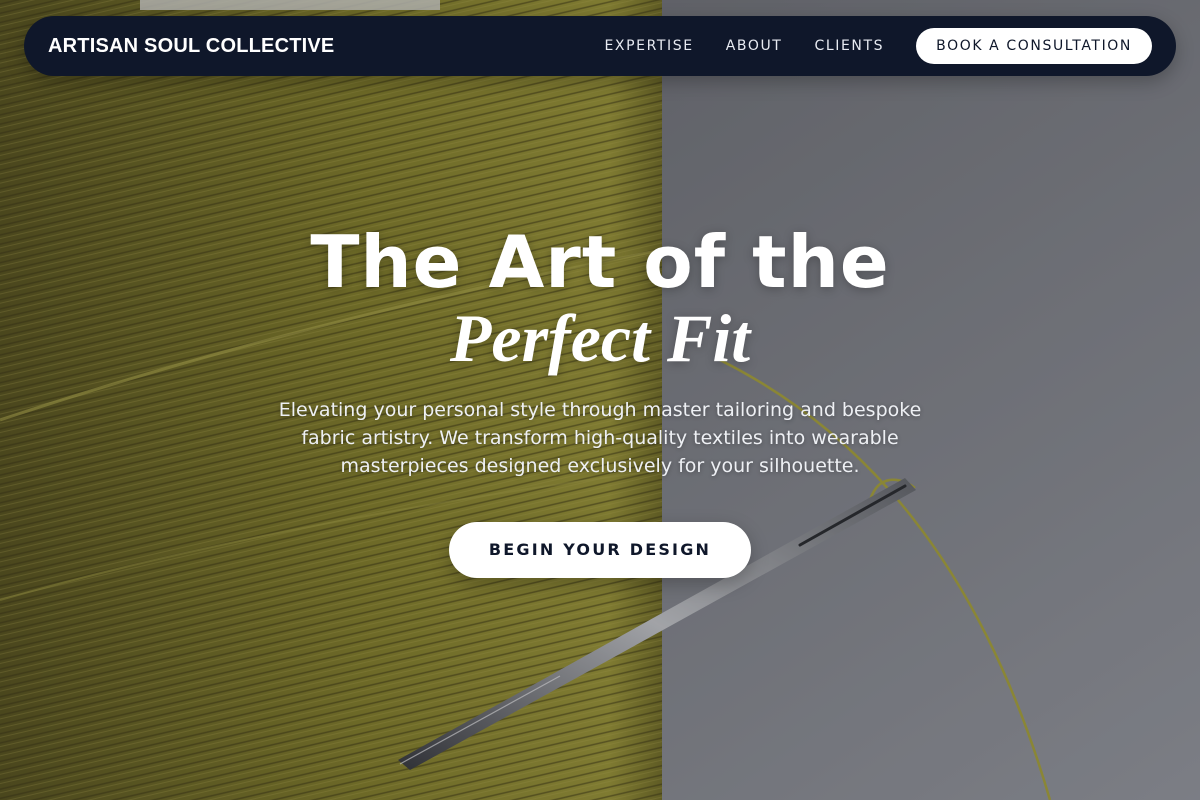 This screenshot has height=800, width=1200. I want to click on hero-title: The Art of the, so click(600, 262).